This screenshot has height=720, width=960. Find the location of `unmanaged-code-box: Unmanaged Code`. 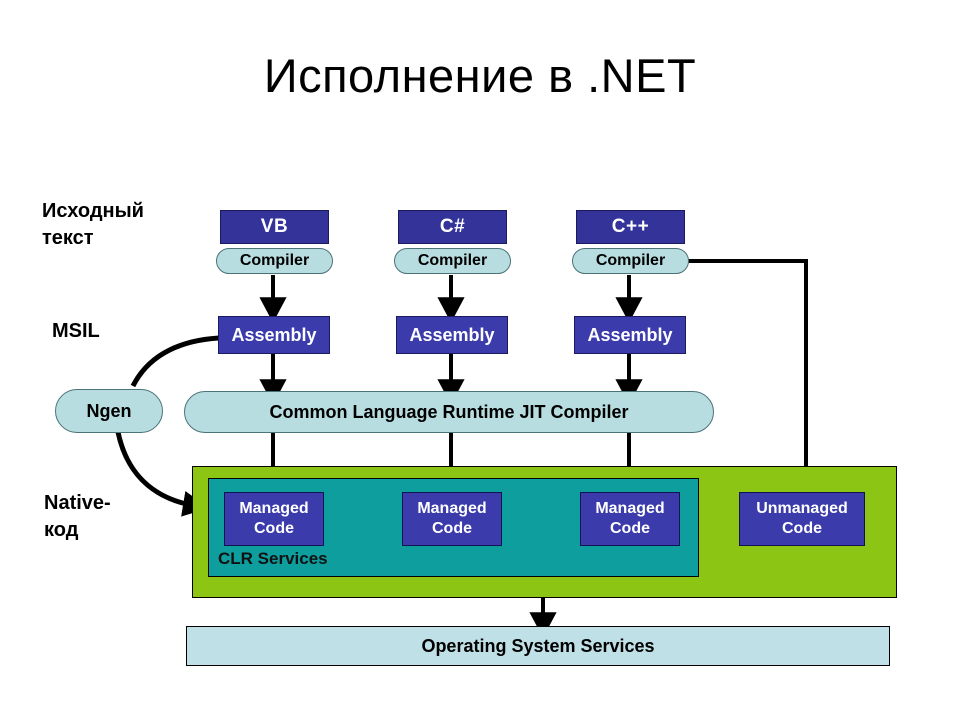

unmanaged-code-box: Unmanaged Code is located at coordinates (802, 519).